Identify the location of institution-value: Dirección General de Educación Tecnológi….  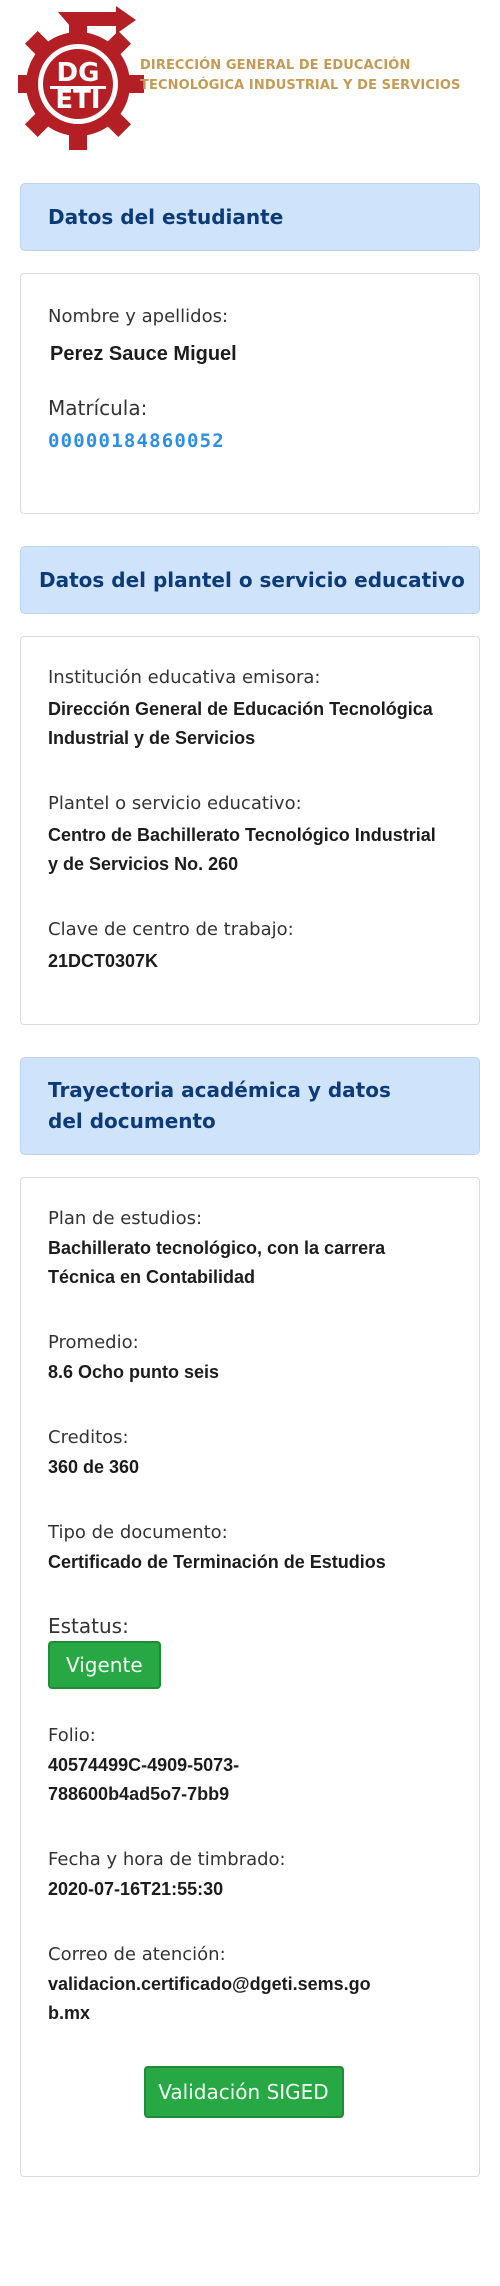
(240, 723).